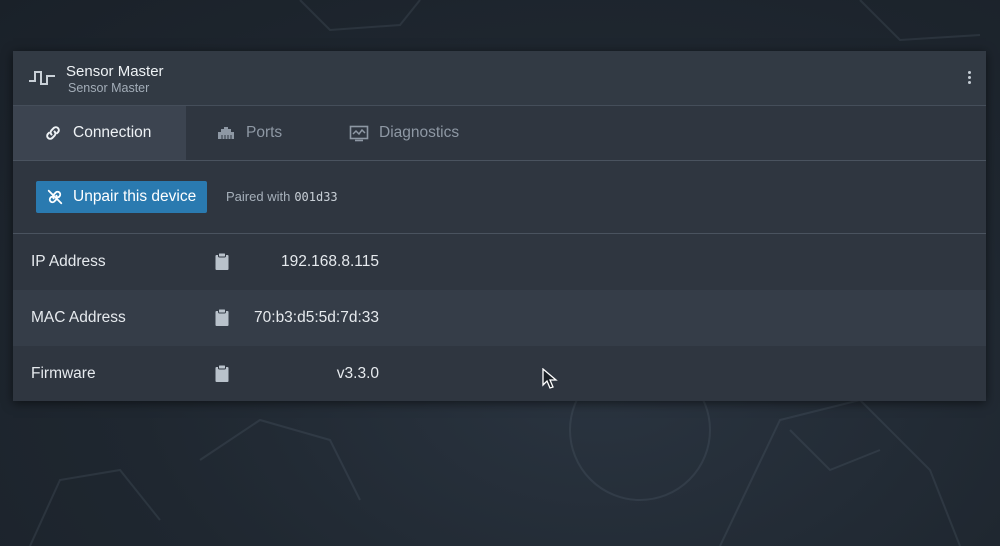 This screenshot has height=546, width=1000. I want to click on info-row-firmware: Firmware v3.3.0, so click(499, 374).